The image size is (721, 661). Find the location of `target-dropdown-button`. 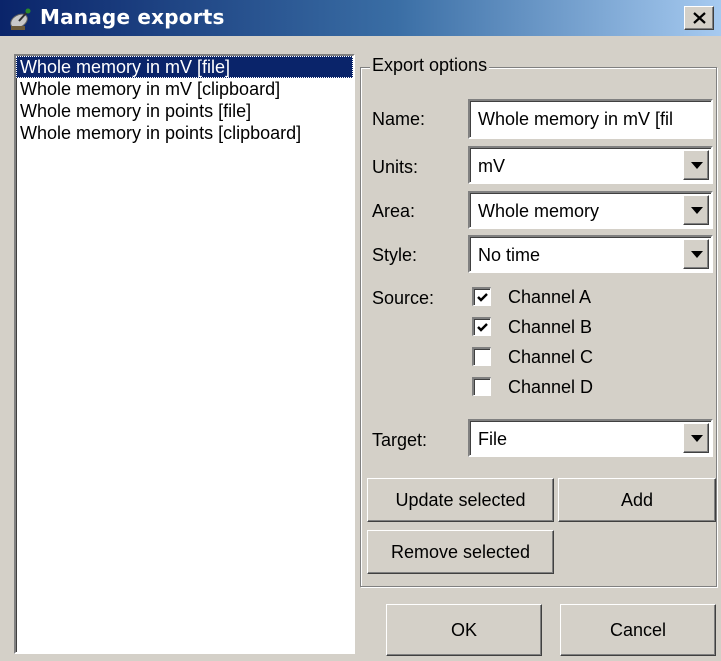

target-dropdown-button is located at coordinates (696, 438).